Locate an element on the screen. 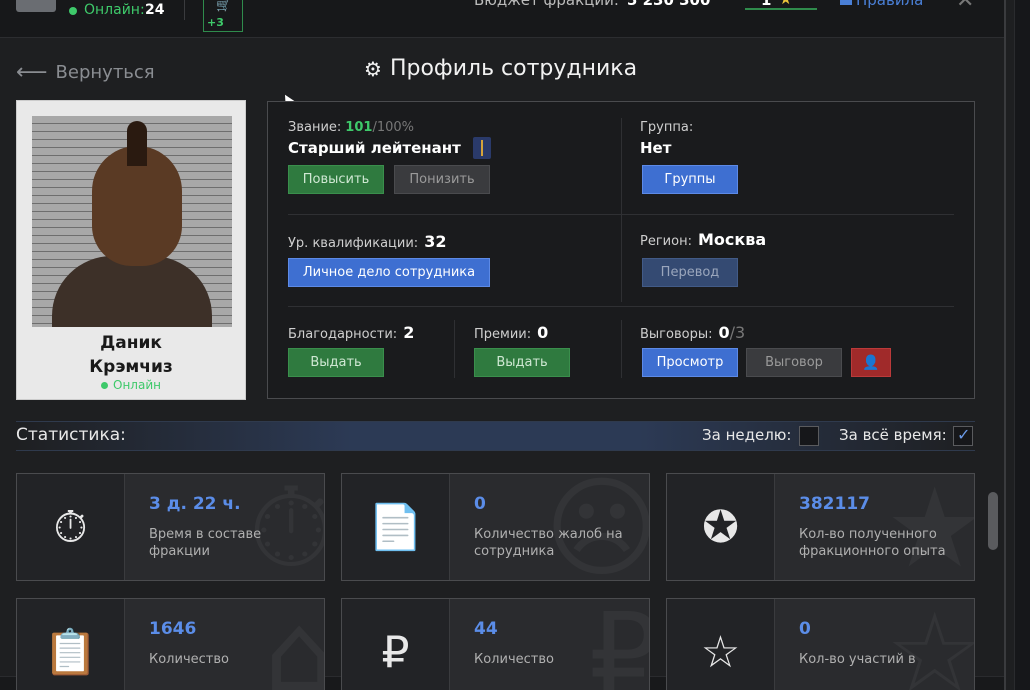  gear-icon: ⚙ is located at coordinates (373, 68).